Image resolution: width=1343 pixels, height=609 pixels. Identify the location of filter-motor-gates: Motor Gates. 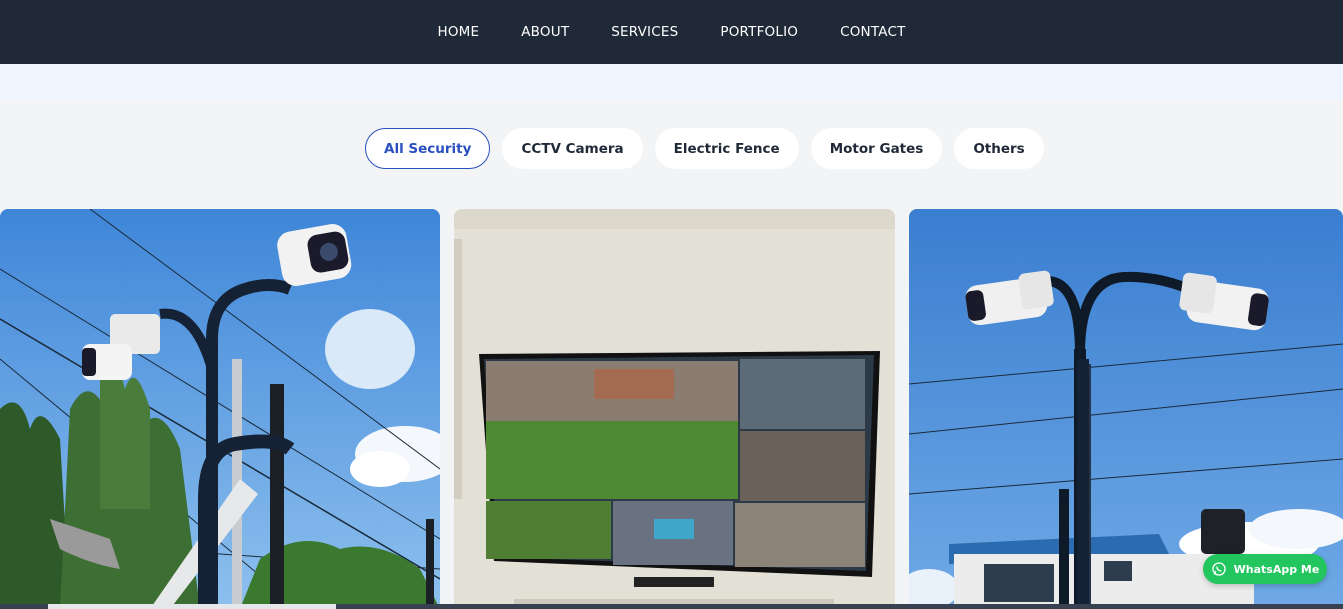
(876, 148).